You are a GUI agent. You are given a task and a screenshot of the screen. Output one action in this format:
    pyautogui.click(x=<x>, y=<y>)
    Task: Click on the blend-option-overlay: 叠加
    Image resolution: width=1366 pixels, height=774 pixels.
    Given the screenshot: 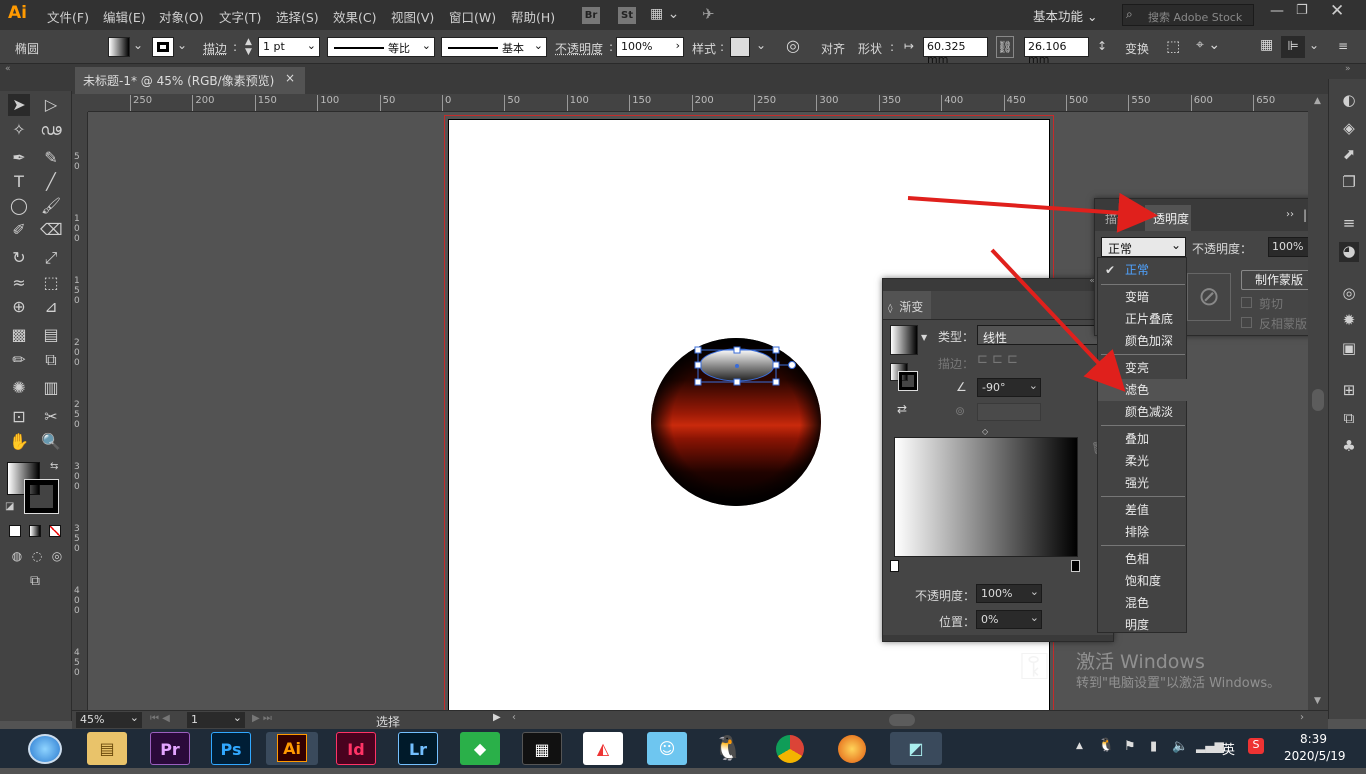 What is the action you would take?
    pyautogui.click(x=1143, y=439)
    